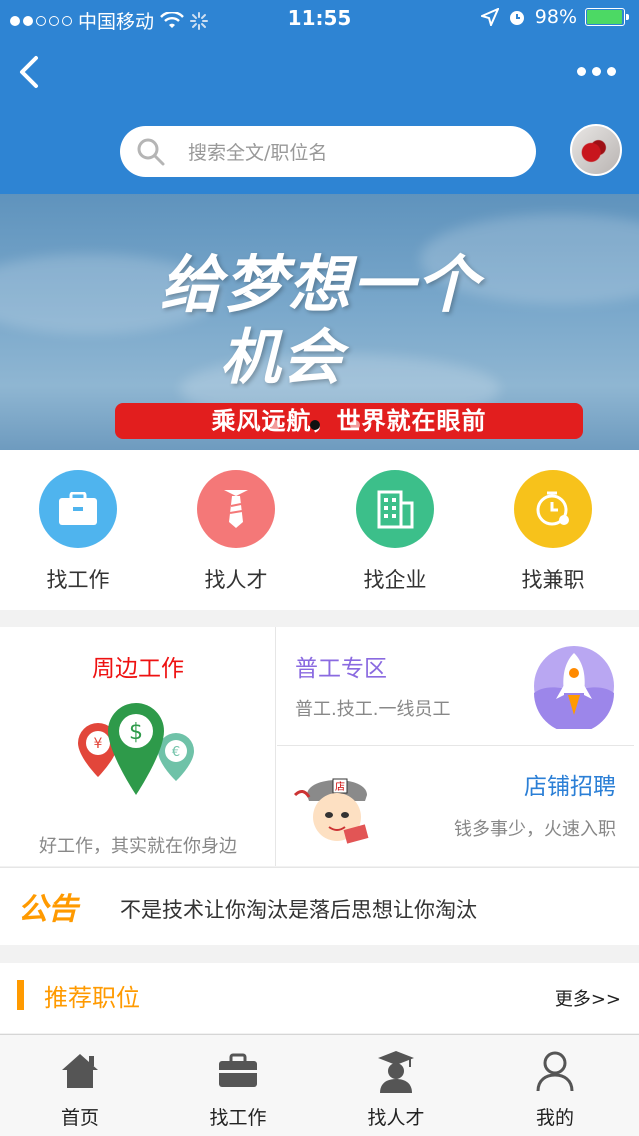  I want to click on search-placeholder: 搜索全文/职位名, so click(258, 153).